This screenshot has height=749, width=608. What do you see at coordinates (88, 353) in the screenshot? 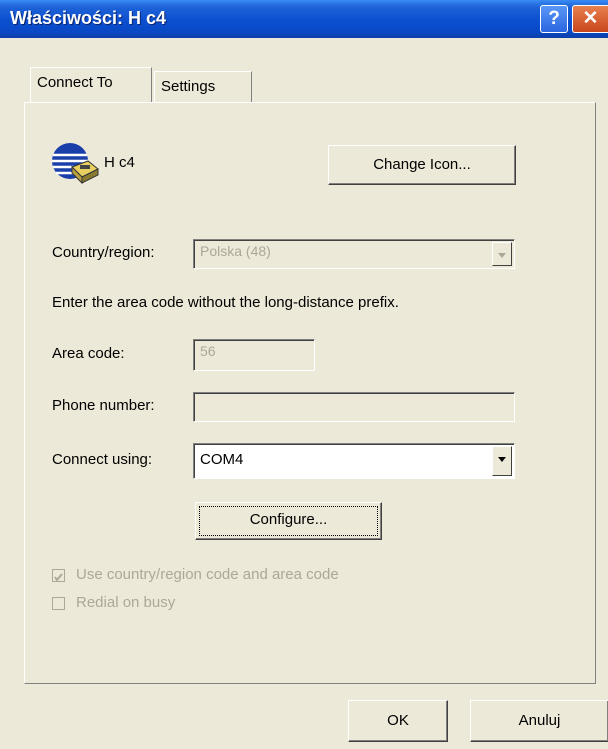
I see `area-code-label: Area code:` at bounding box center [88, 353].